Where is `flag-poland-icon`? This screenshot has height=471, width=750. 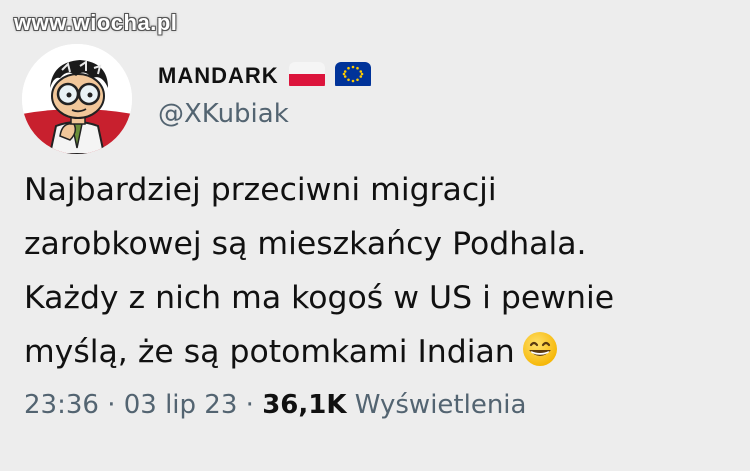
flag-poland-icon is located at coordinates (306, 76).